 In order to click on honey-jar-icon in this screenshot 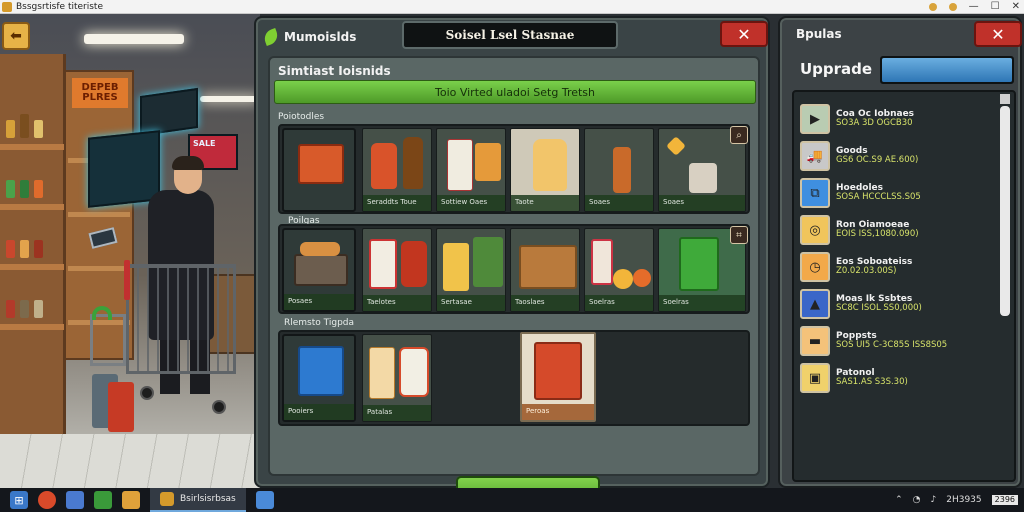, I will do `click(550, 165)`.